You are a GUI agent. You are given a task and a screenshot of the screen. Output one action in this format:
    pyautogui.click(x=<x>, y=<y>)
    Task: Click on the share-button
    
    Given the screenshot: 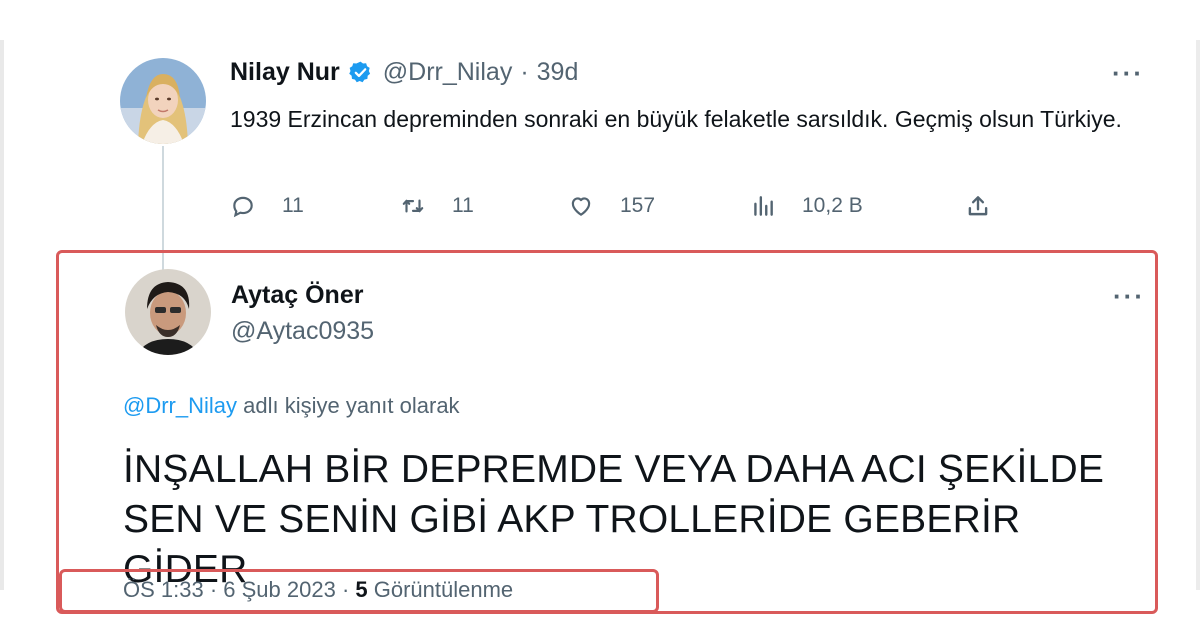 What is the action you would take?
    pyautogui.click(x=978, y=206)
    